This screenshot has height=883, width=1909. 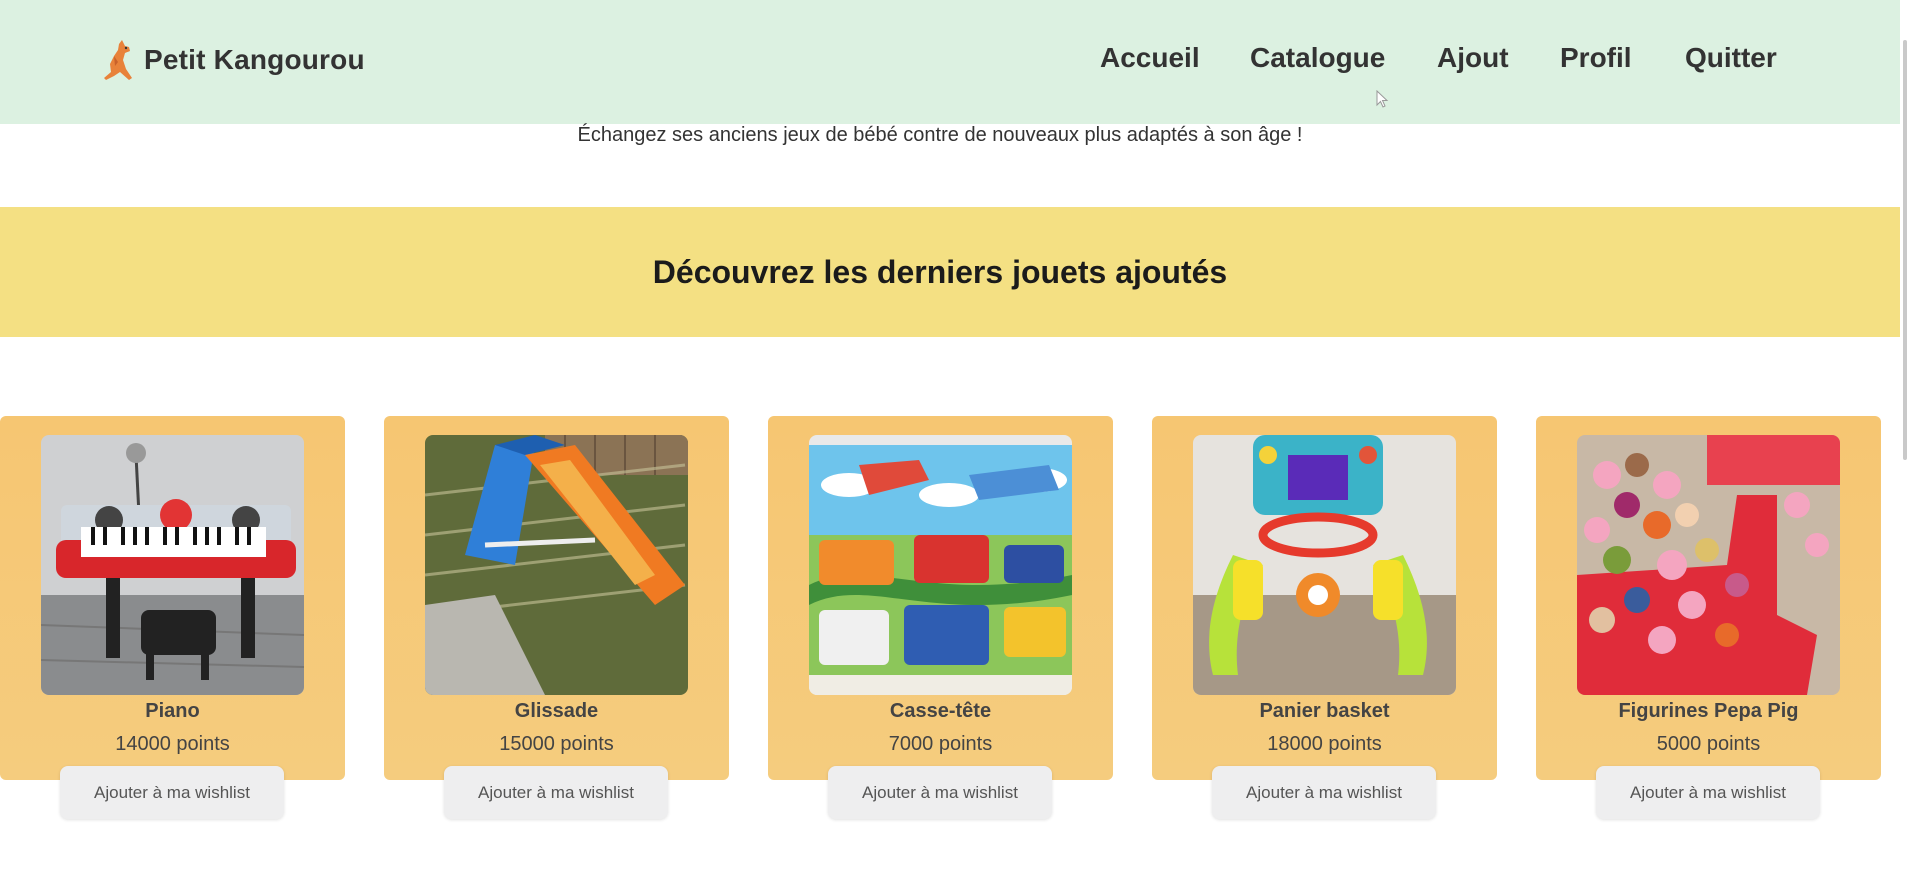 What do you see at coordinates (1324, 744) in the screenshot?
I see `product-points: 18000 points` at bounding box center [1324, 744].